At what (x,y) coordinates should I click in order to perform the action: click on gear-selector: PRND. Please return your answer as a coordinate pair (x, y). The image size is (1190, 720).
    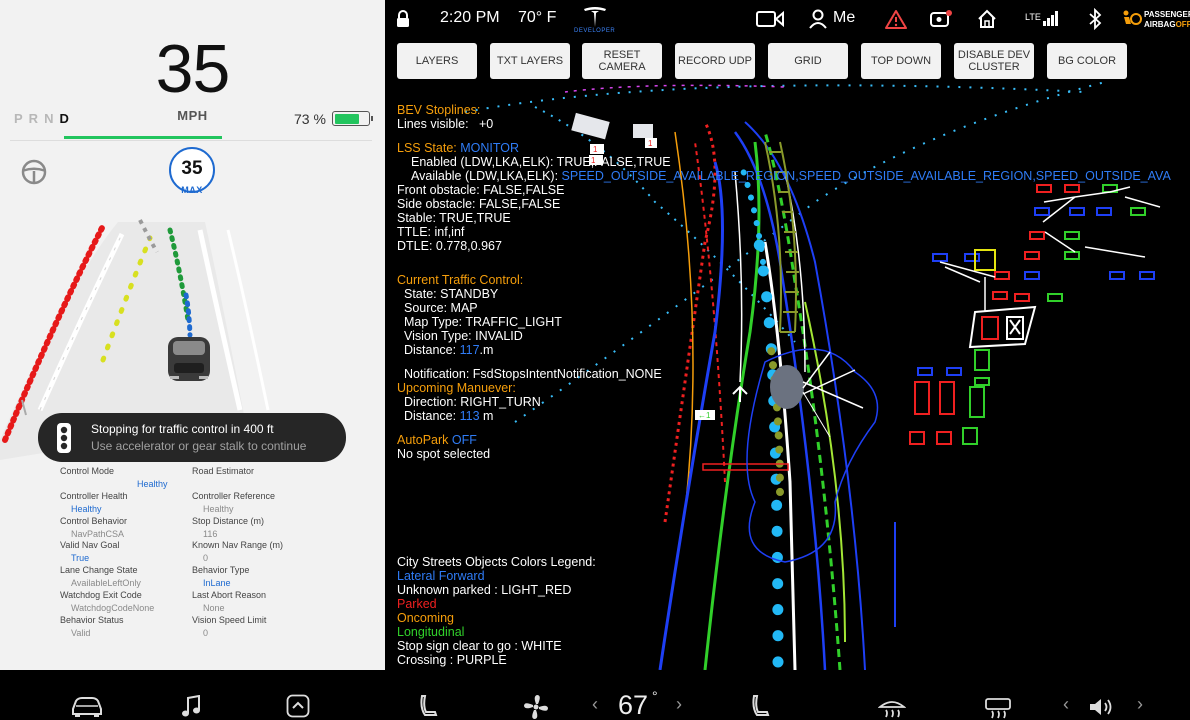
    Looking at the image, I should click on (44, 118).